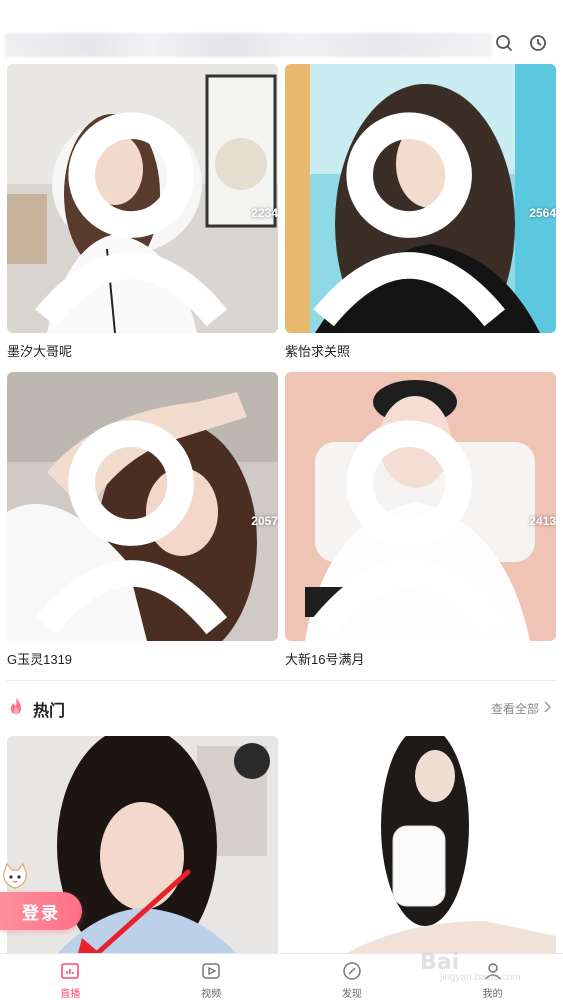  I want to click on stream-thumbnail: 2564, so click(420, 198).